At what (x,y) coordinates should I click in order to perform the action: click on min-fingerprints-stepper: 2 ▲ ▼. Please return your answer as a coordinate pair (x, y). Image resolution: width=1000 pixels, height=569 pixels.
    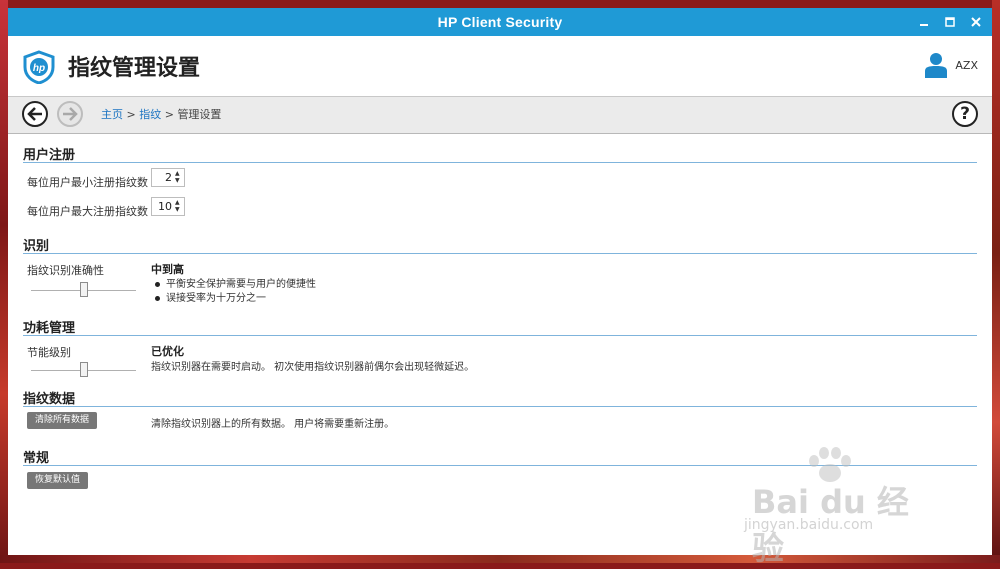
    Looking at the image, I should click on (168, 177).